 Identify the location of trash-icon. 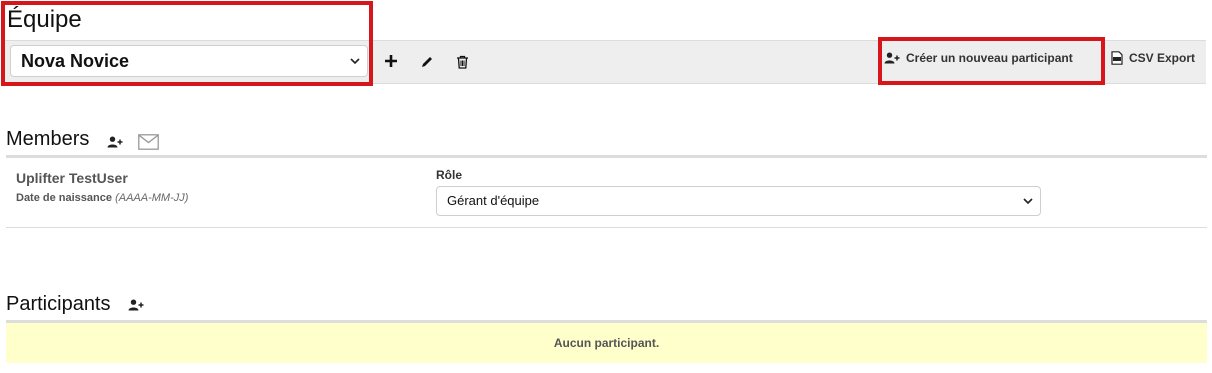
(462, 62).